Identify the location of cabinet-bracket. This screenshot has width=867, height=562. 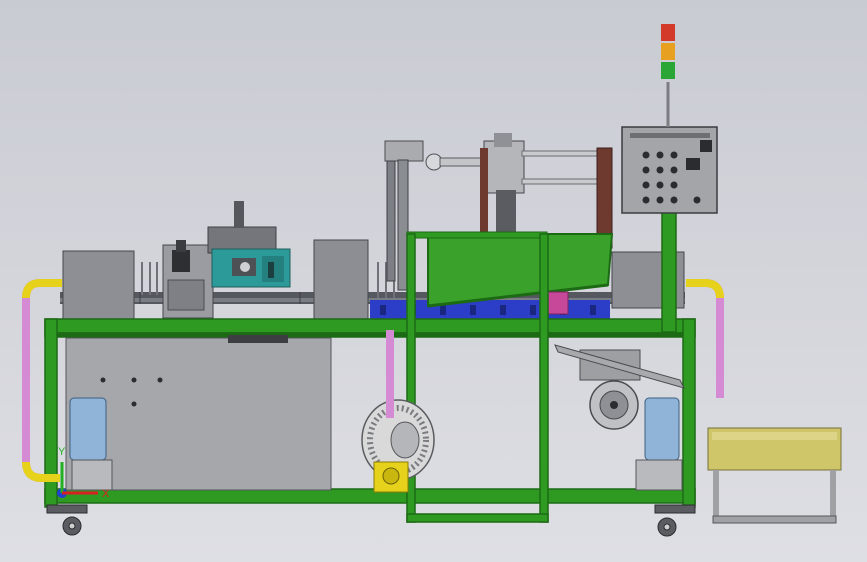
(258, 339).